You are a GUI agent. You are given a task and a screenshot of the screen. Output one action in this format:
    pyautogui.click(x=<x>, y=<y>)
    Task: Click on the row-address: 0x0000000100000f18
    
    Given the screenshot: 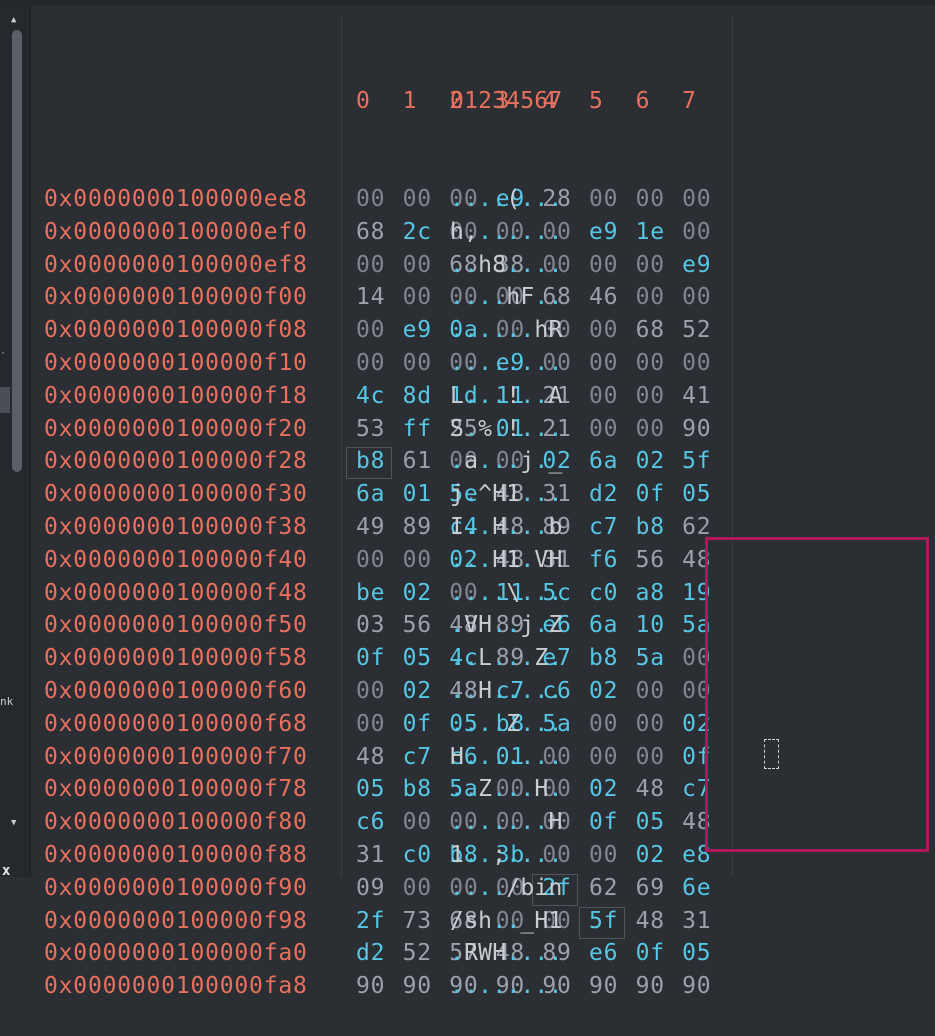 What is the action you would take?
    pyautogui.click(x=194, y=396)
    